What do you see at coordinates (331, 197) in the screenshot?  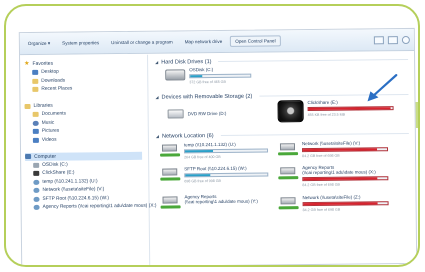 I see `drive-name: Network (\\useta\siteFile) (Z:)` at bounding box center [331, 197].